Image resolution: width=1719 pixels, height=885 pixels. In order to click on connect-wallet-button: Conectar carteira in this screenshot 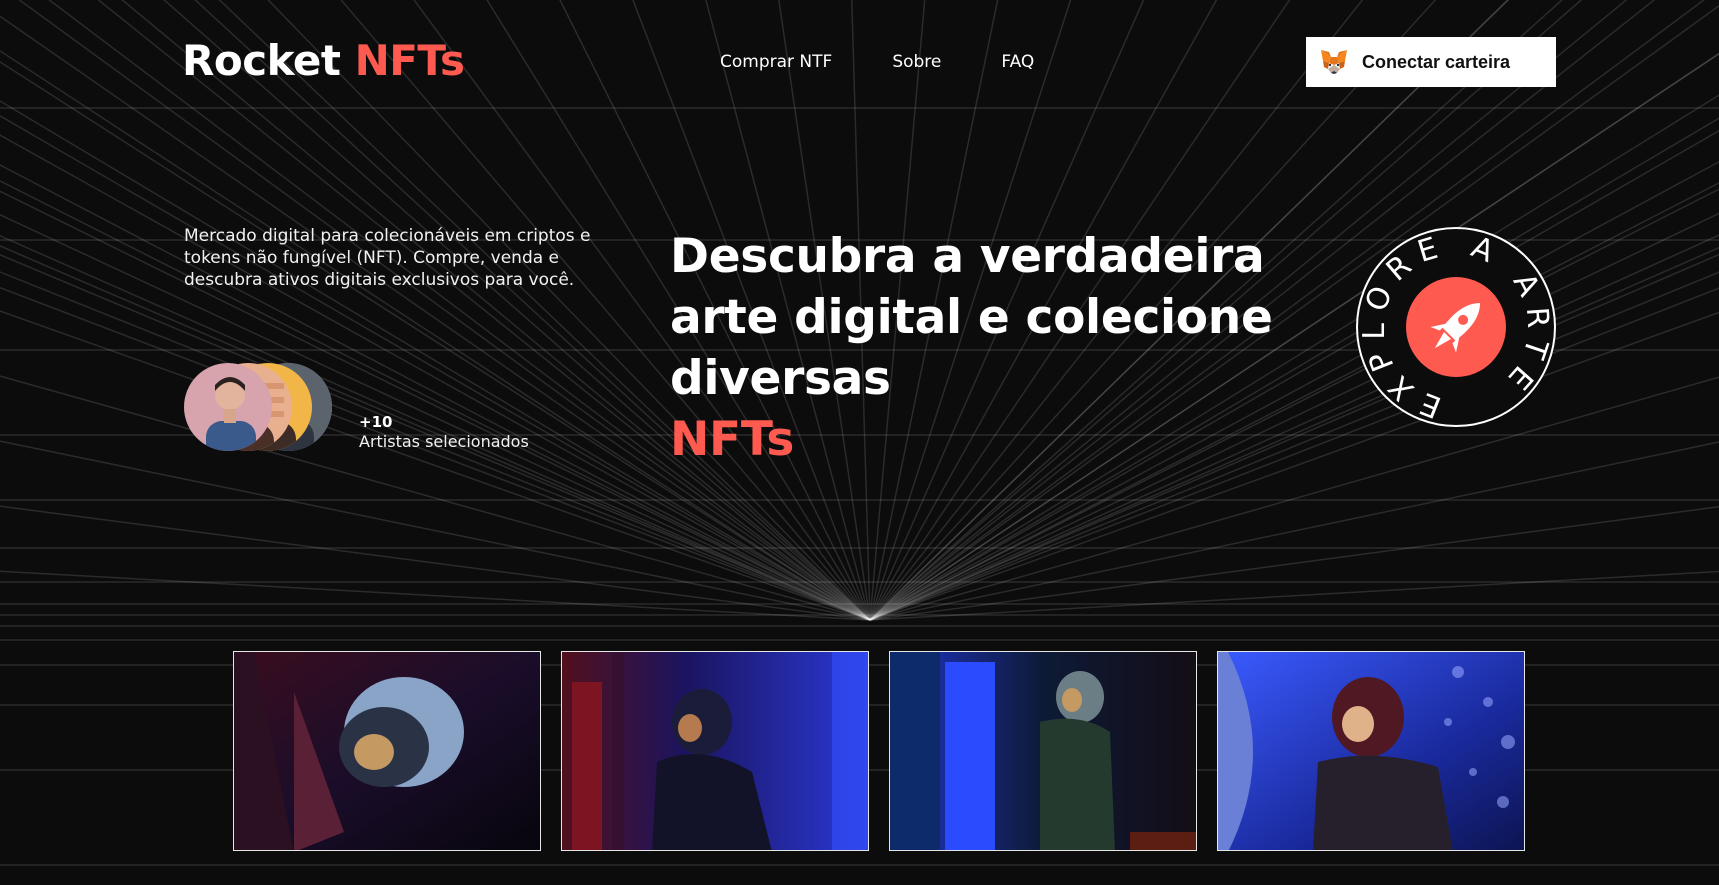, I will do `click(1431, 62)`.